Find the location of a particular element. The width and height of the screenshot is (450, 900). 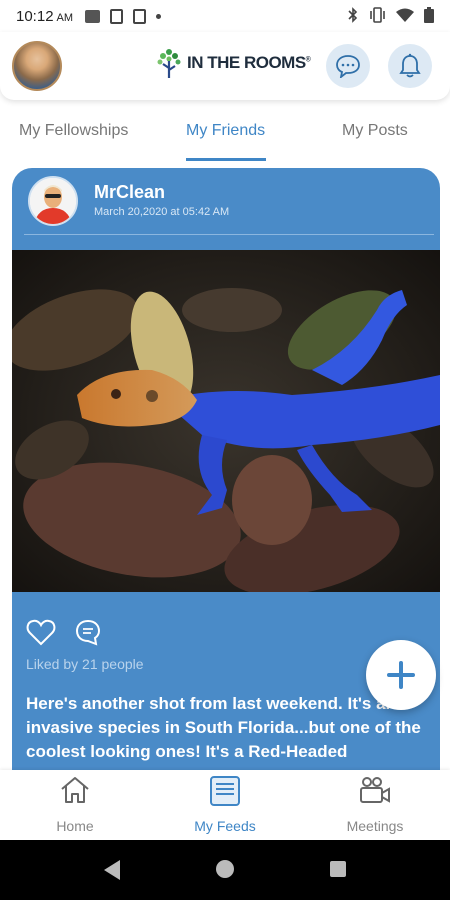

app-logo: IN THE ROOMS® is located at coordinates (233, 63).